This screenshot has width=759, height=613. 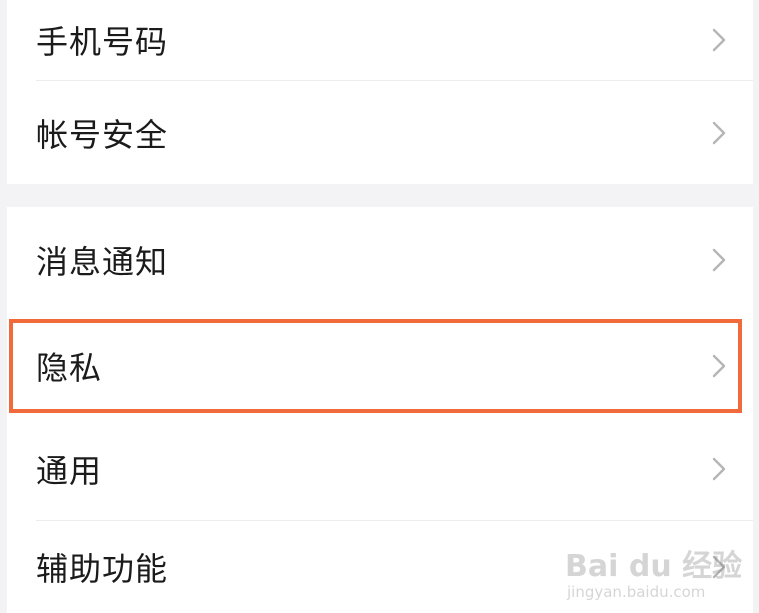 I want to click on right-edge, so click(x=756, y=306).